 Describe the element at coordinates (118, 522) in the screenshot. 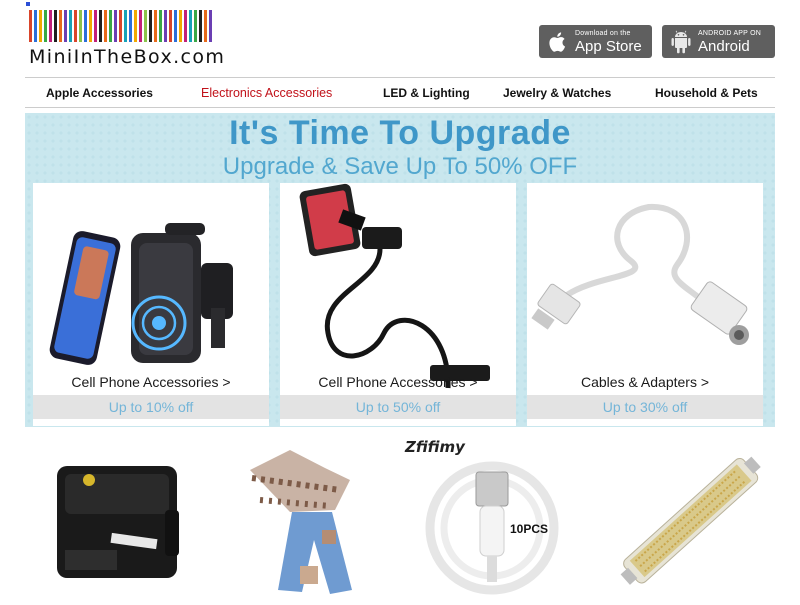

I see `black-box-device-image` at that location.